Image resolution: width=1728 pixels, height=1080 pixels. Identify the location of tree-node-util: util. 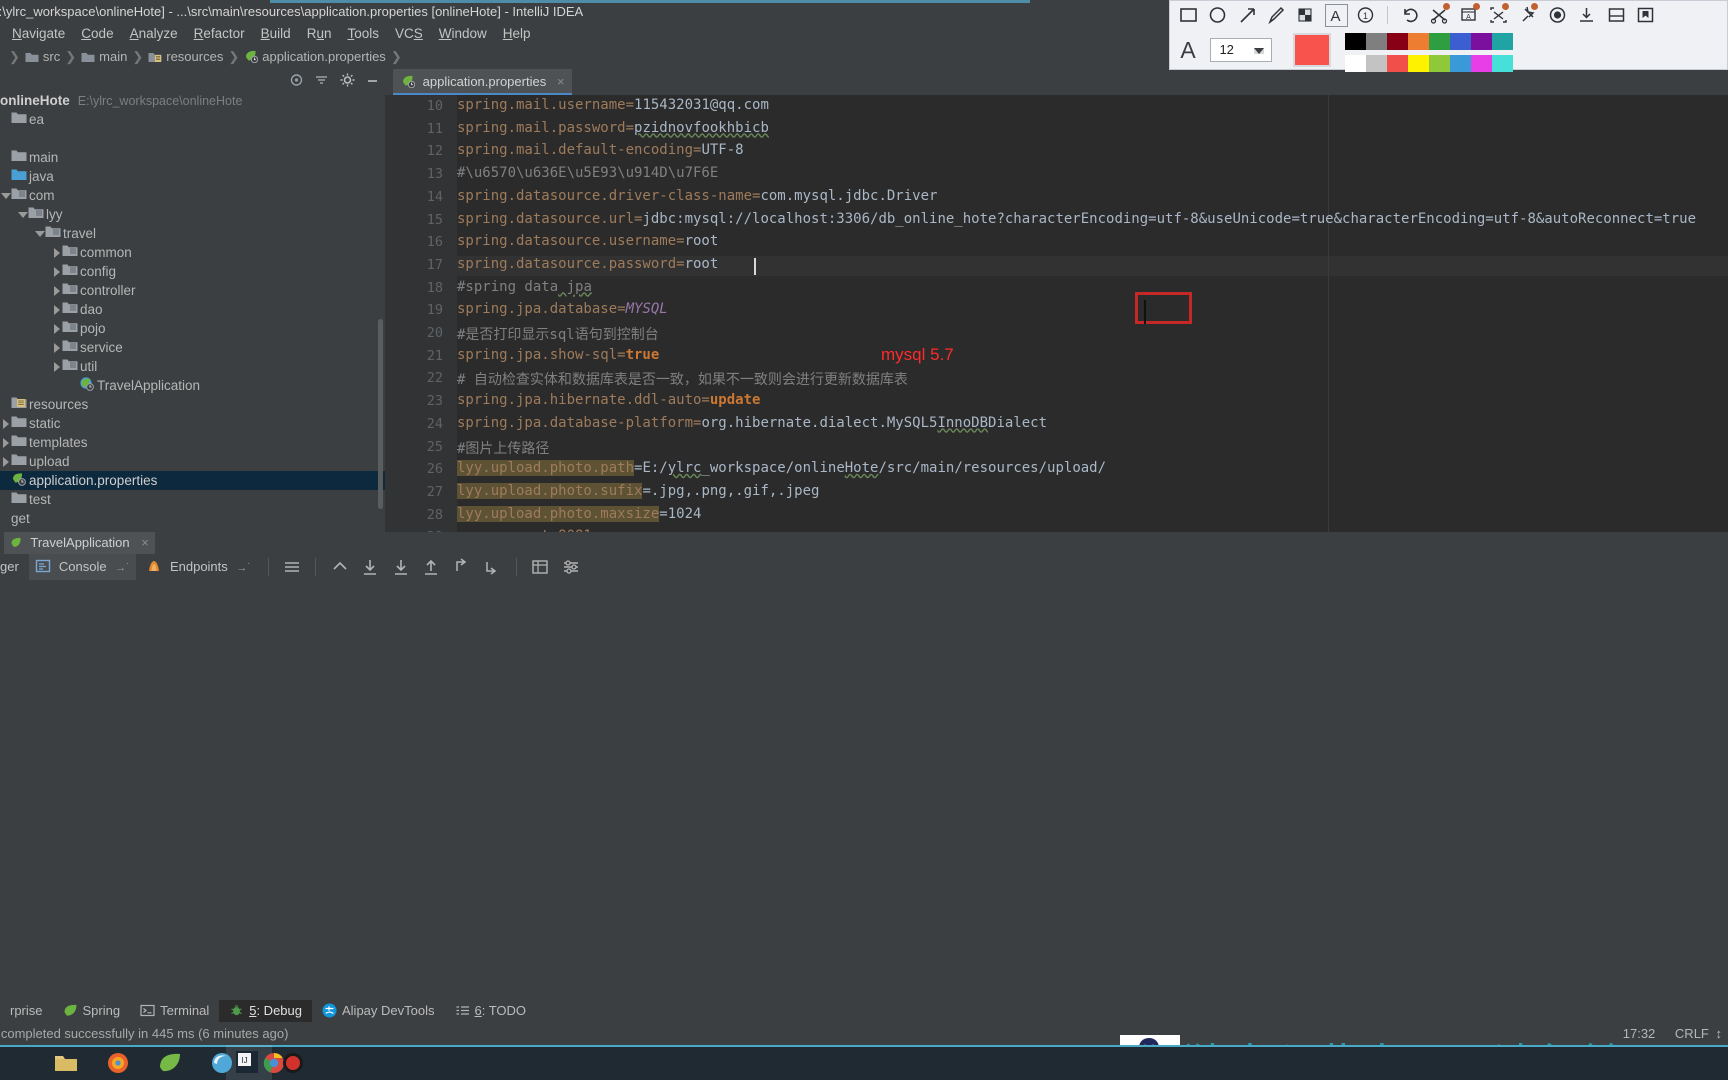
(192, 366).